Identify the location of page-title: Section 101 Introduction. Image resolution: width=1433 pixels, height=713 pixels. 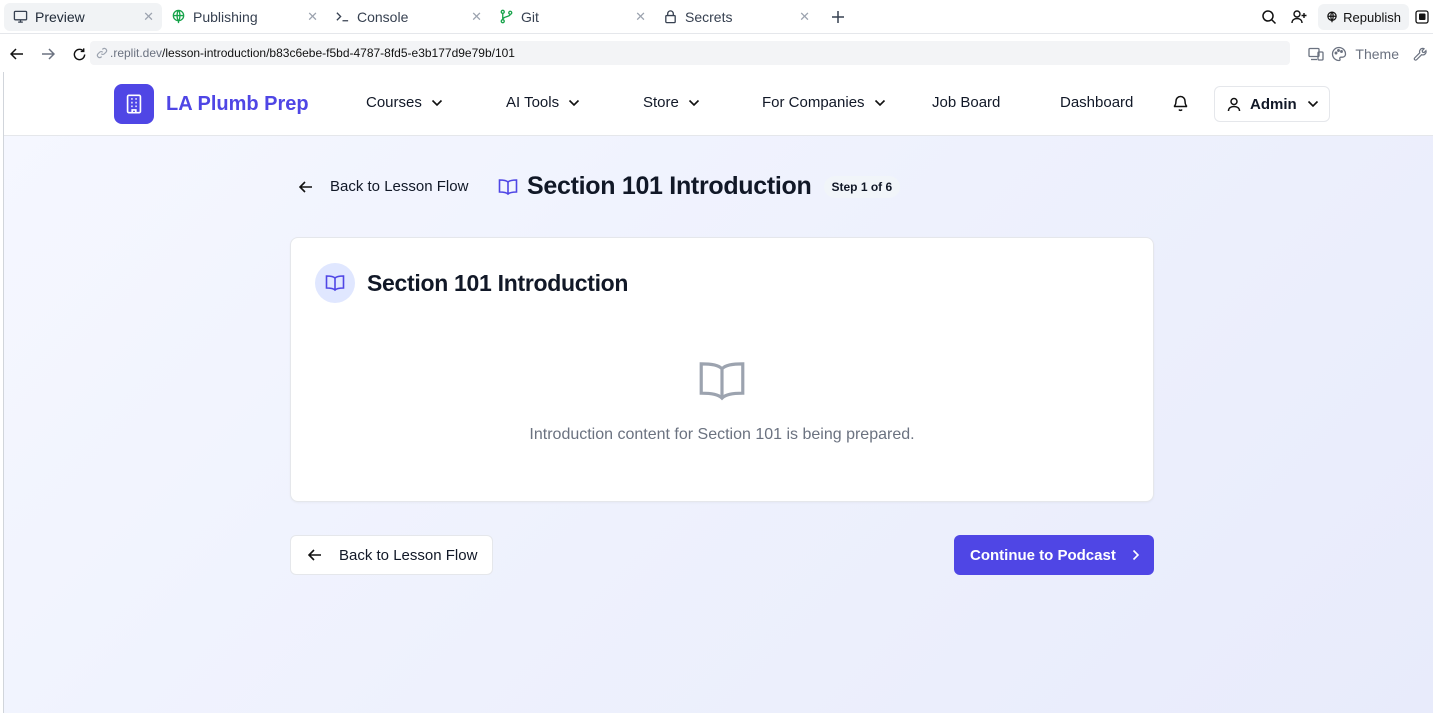
(669, 186).